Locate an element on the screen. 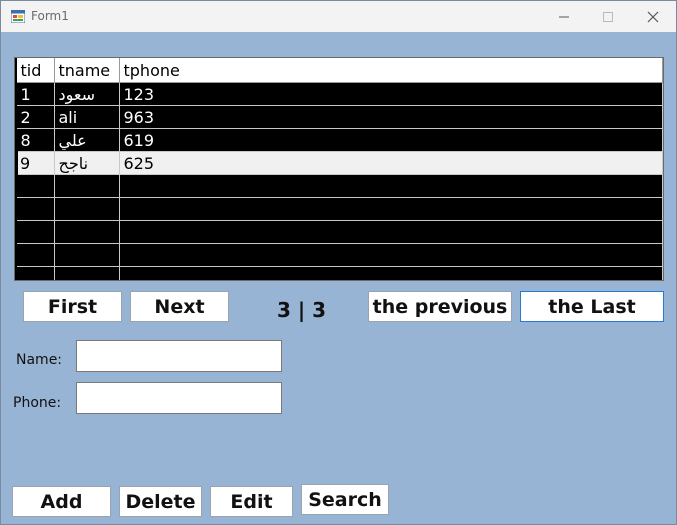  name-label: Name: is located at coordinates (39, 360).